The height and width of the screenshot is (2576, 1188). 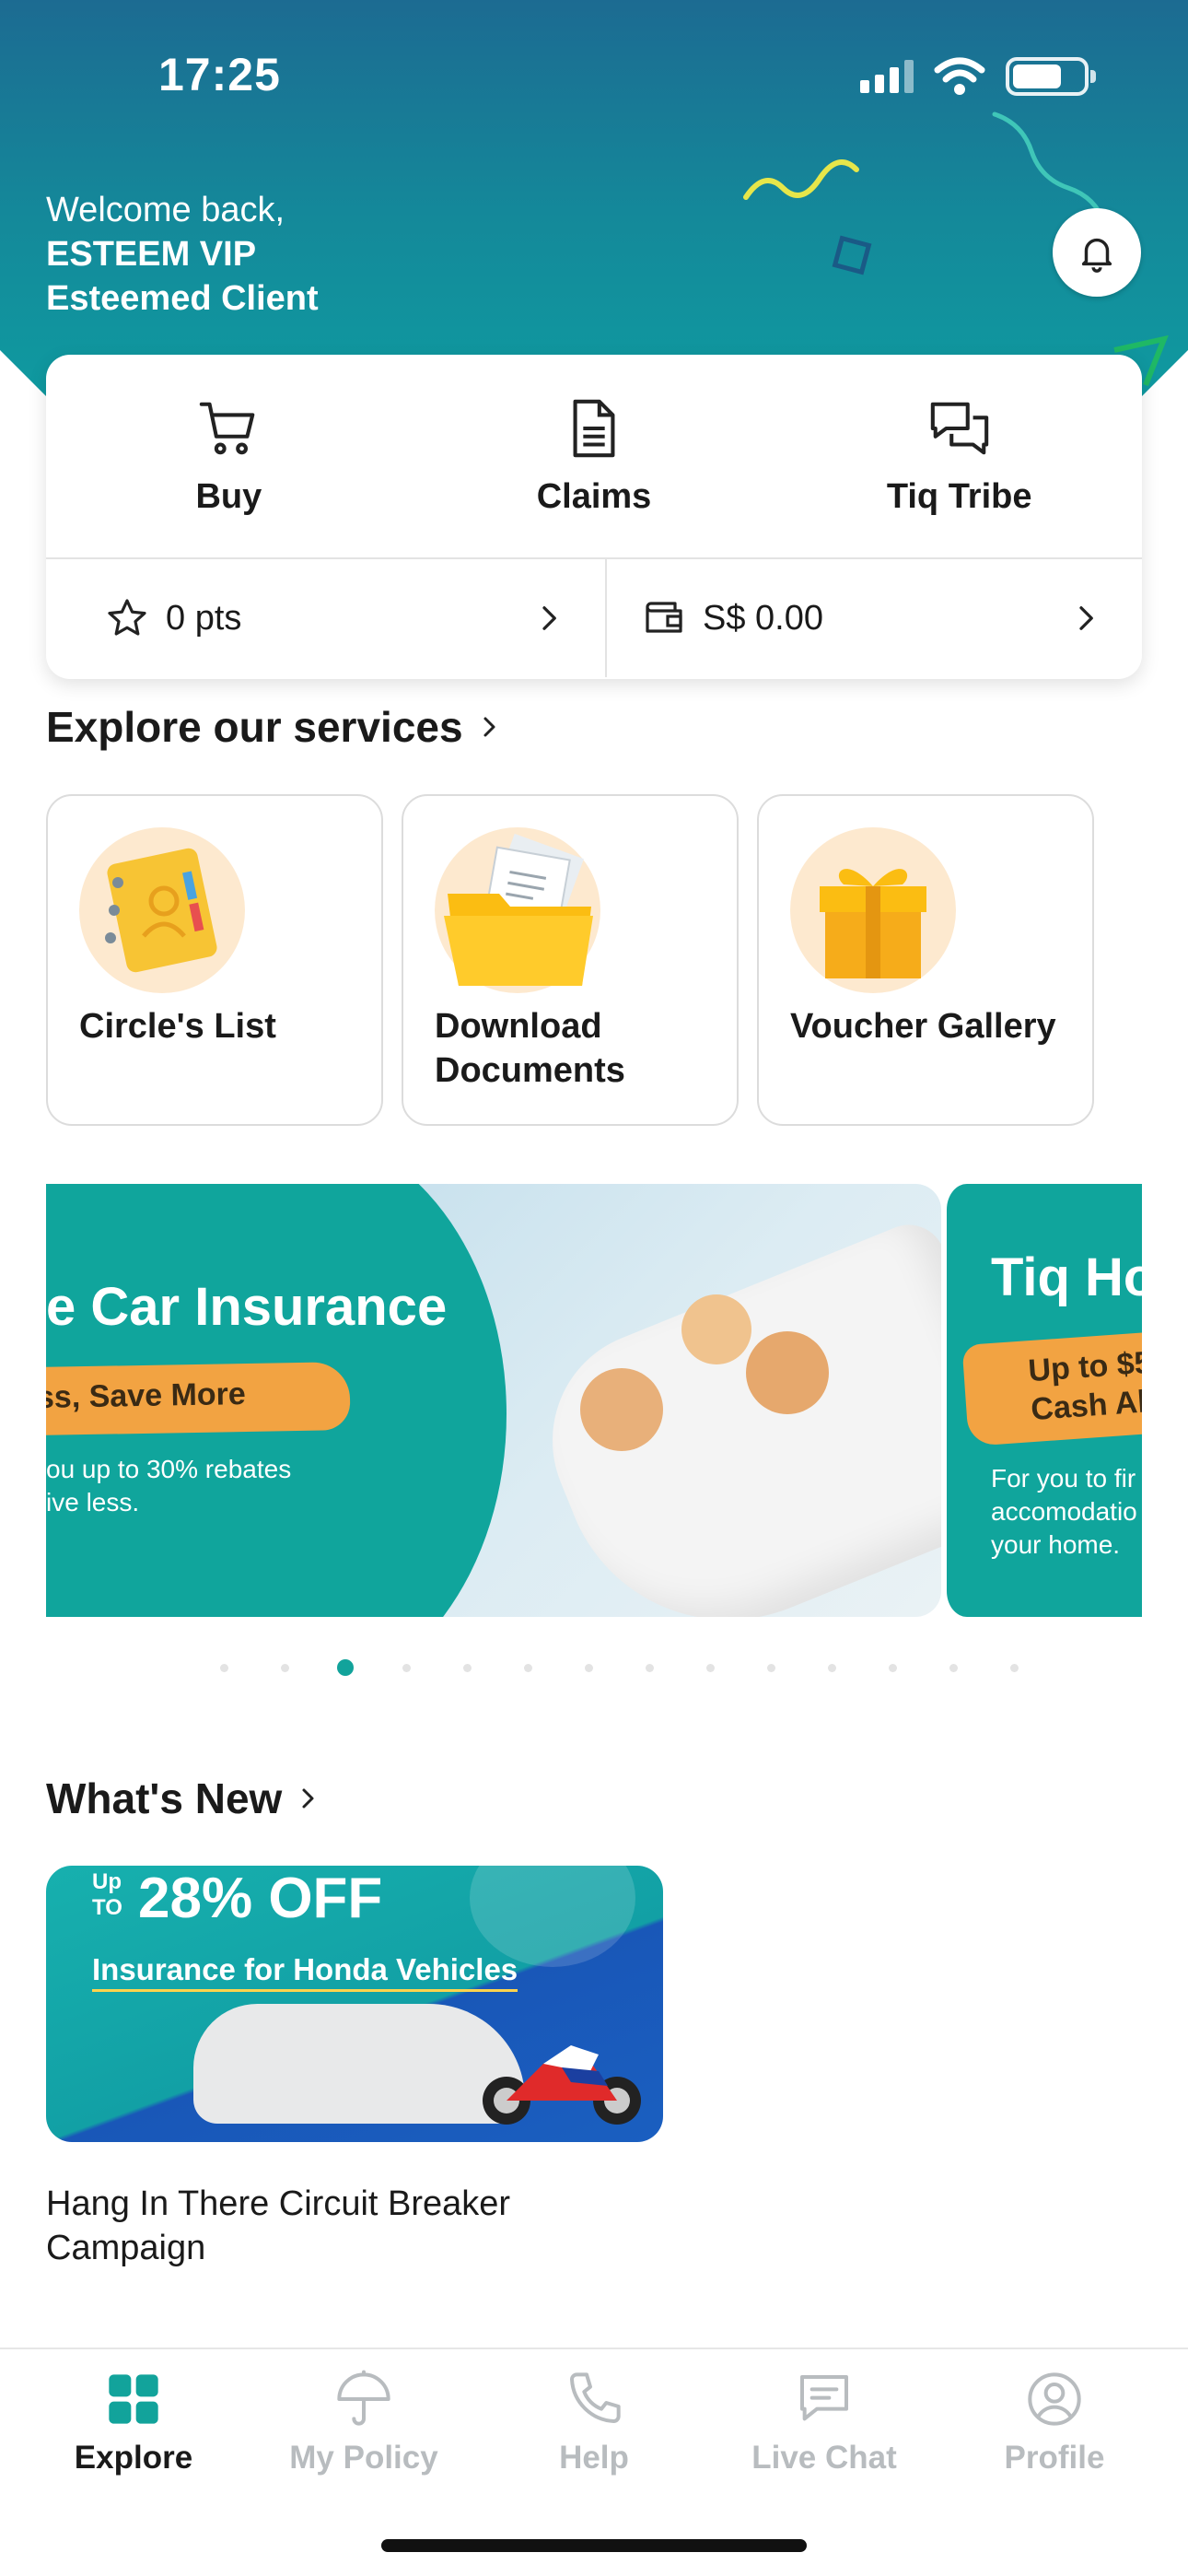 I want to click on banner-highlight-text: Up to $5 Cash All, so click(x=1084, y=1386).